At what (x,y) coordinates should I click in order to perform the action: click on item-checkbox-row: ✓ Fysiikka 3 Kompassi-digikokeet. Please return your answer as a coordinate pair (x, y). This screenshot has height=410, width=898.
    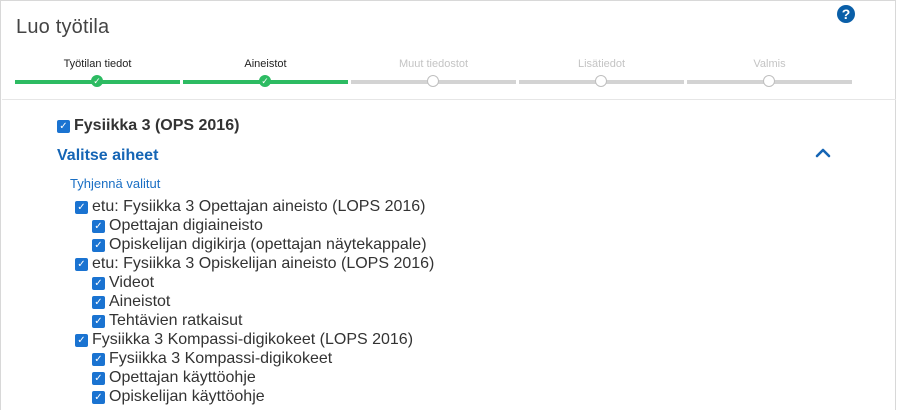
    Looking at the image, I should click on (212, 359).